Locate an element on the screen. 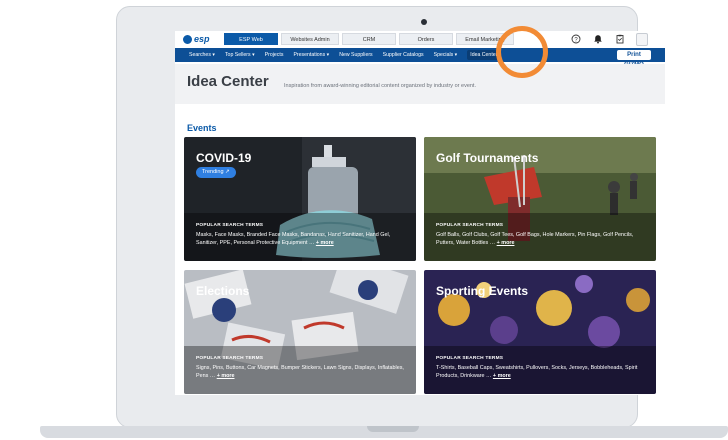 This screenshot has height=440, width=728. card-title: Elections is located at coordinates (223, 291).